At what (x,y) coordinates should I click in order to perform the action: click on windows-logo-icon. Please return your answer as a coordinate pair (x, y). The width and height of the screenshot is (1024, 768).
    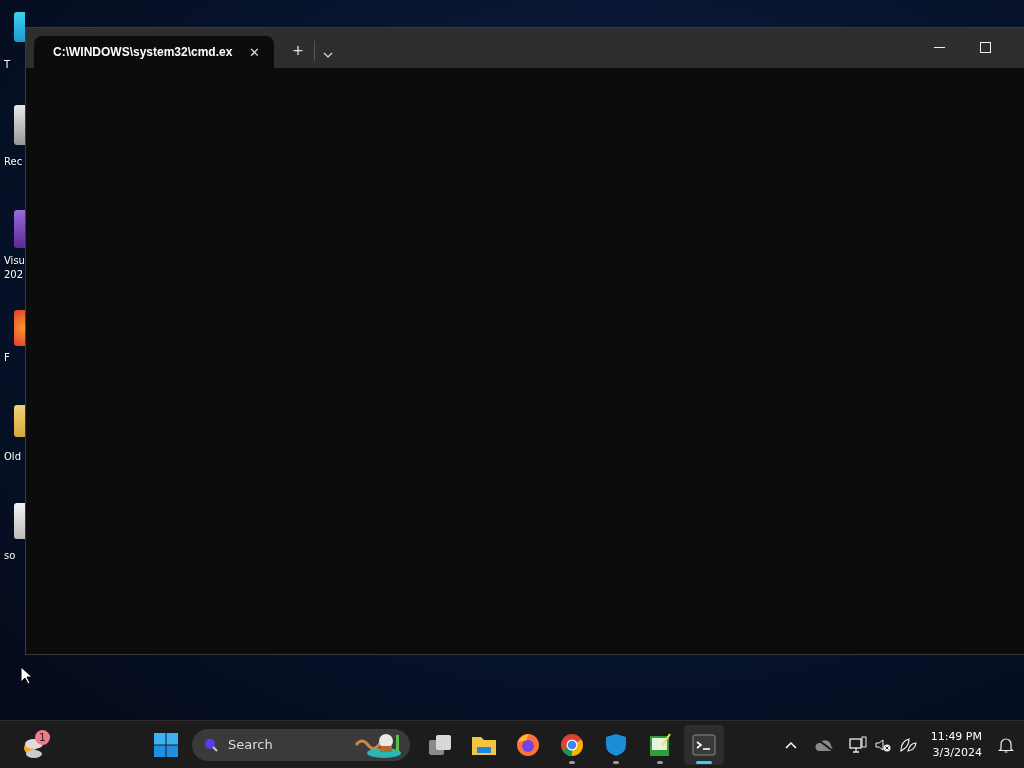
    Looking at the image, I should click on (166, 744).